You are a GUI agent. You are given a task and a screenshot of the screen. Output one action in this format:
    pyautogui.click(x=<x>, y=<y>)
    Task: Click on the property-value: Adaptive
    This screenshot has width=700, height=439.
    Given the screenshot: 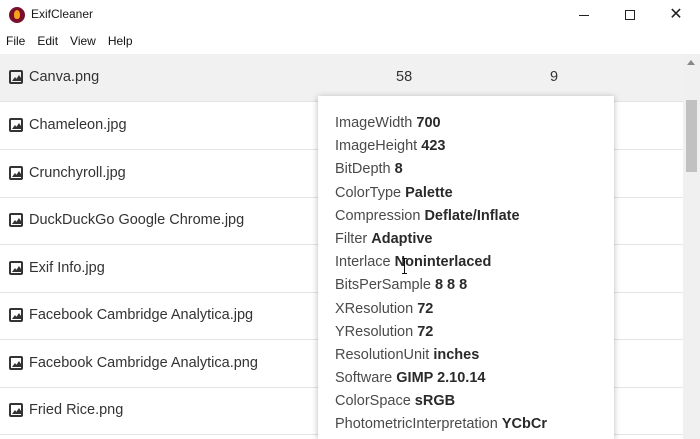 What is the action you would take?
    pyautogui.click(x=402, y=238)
    